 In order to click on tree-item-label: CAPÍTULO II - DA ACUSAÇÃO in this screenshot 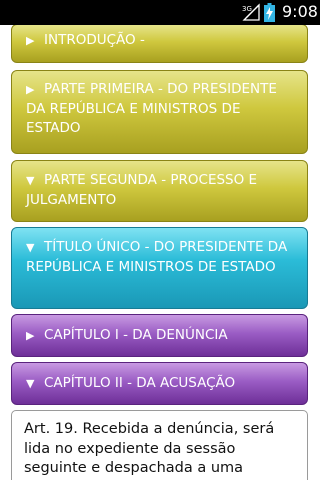, I will do `click(140, 383)`.